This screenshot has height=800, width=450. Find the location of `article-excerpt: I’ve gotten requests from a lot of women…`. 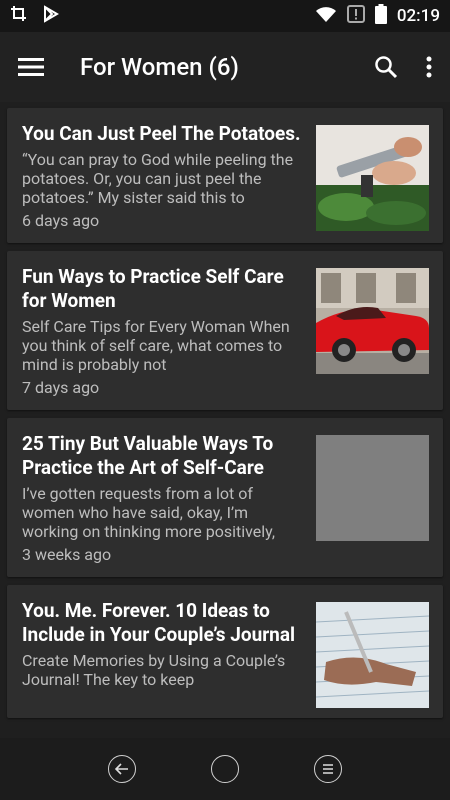

article-excerpt: I’ve gotten requests from a lot of women… is located at coordinates (149, 512).